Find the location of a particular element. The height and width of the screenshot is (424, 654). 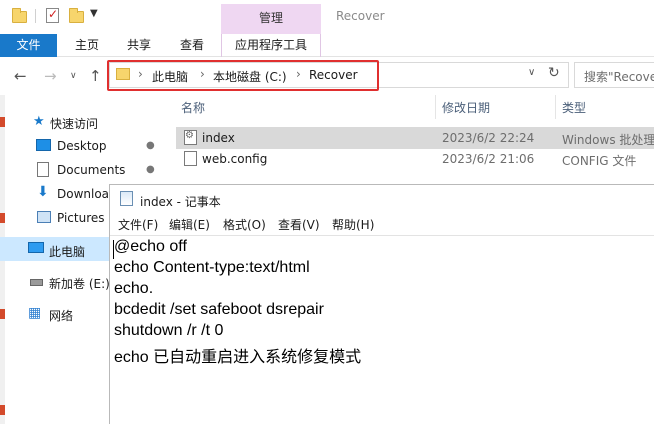

documents-icon is located at coordinates (43, 169).